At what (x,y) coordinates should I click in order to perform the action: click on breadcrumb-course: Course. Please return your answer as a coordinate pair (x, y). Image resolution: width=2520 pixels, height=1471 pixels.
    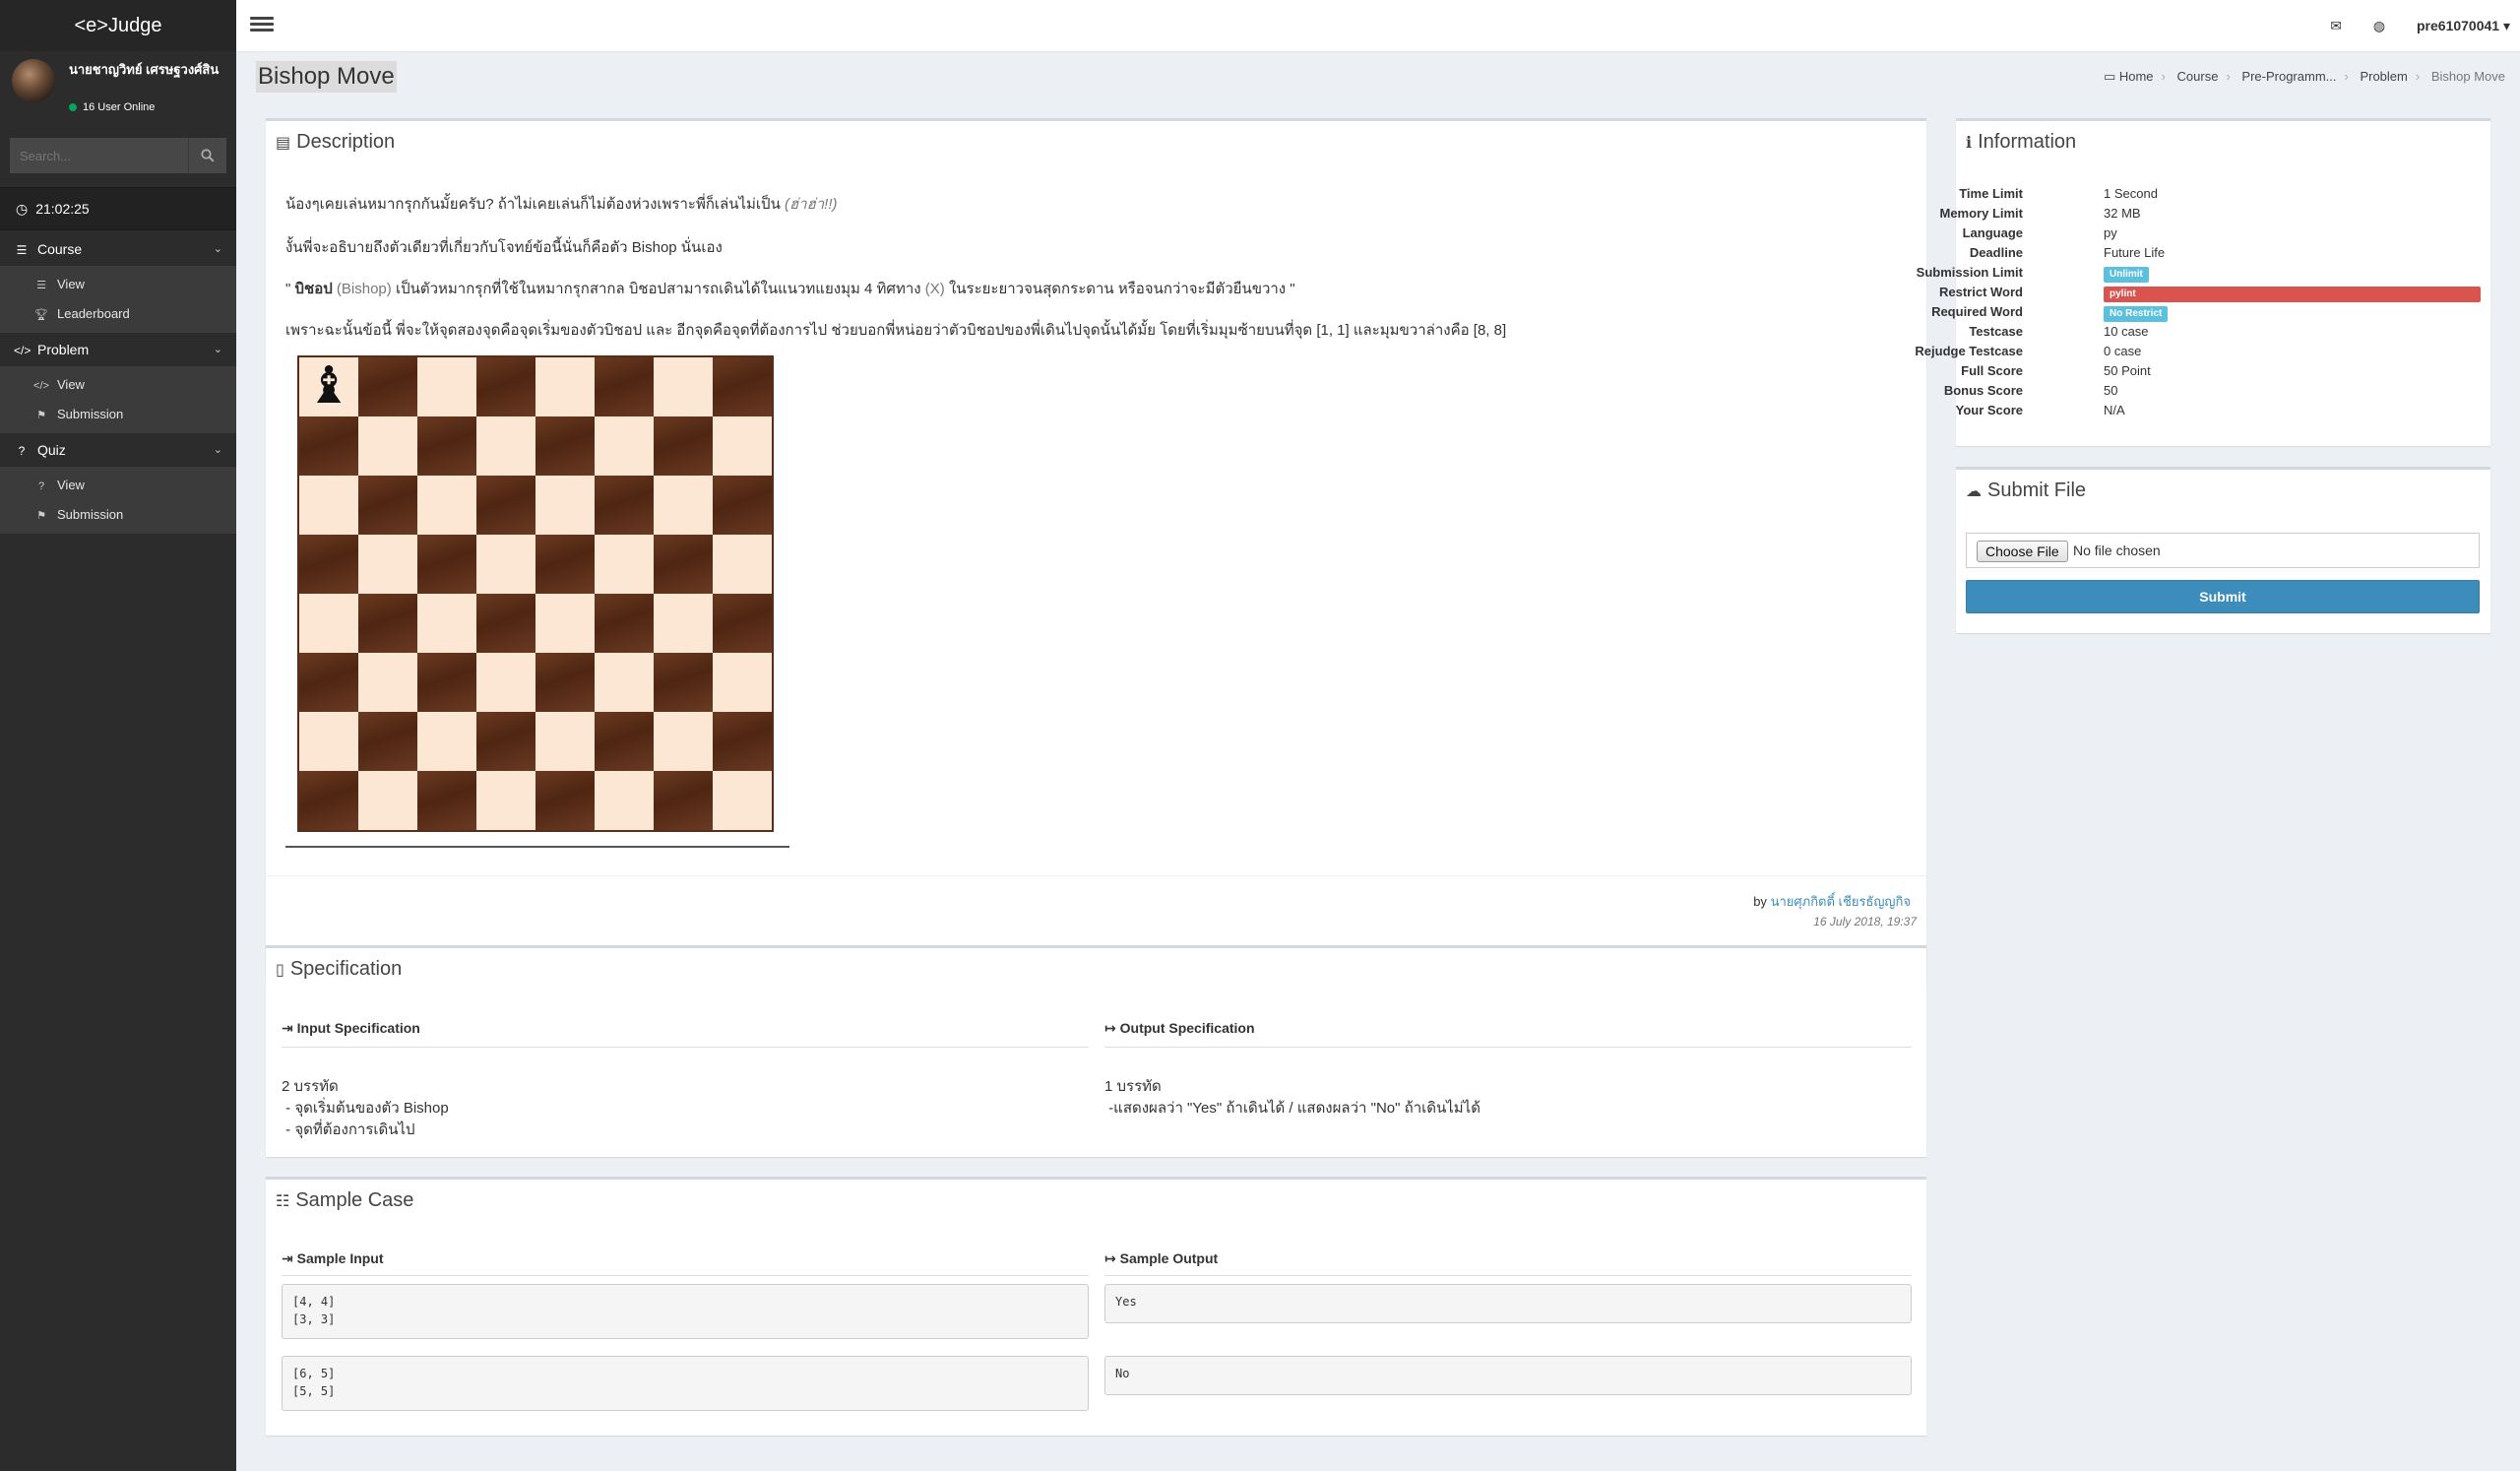
    Looking at the image, I should click on (2198, 76).